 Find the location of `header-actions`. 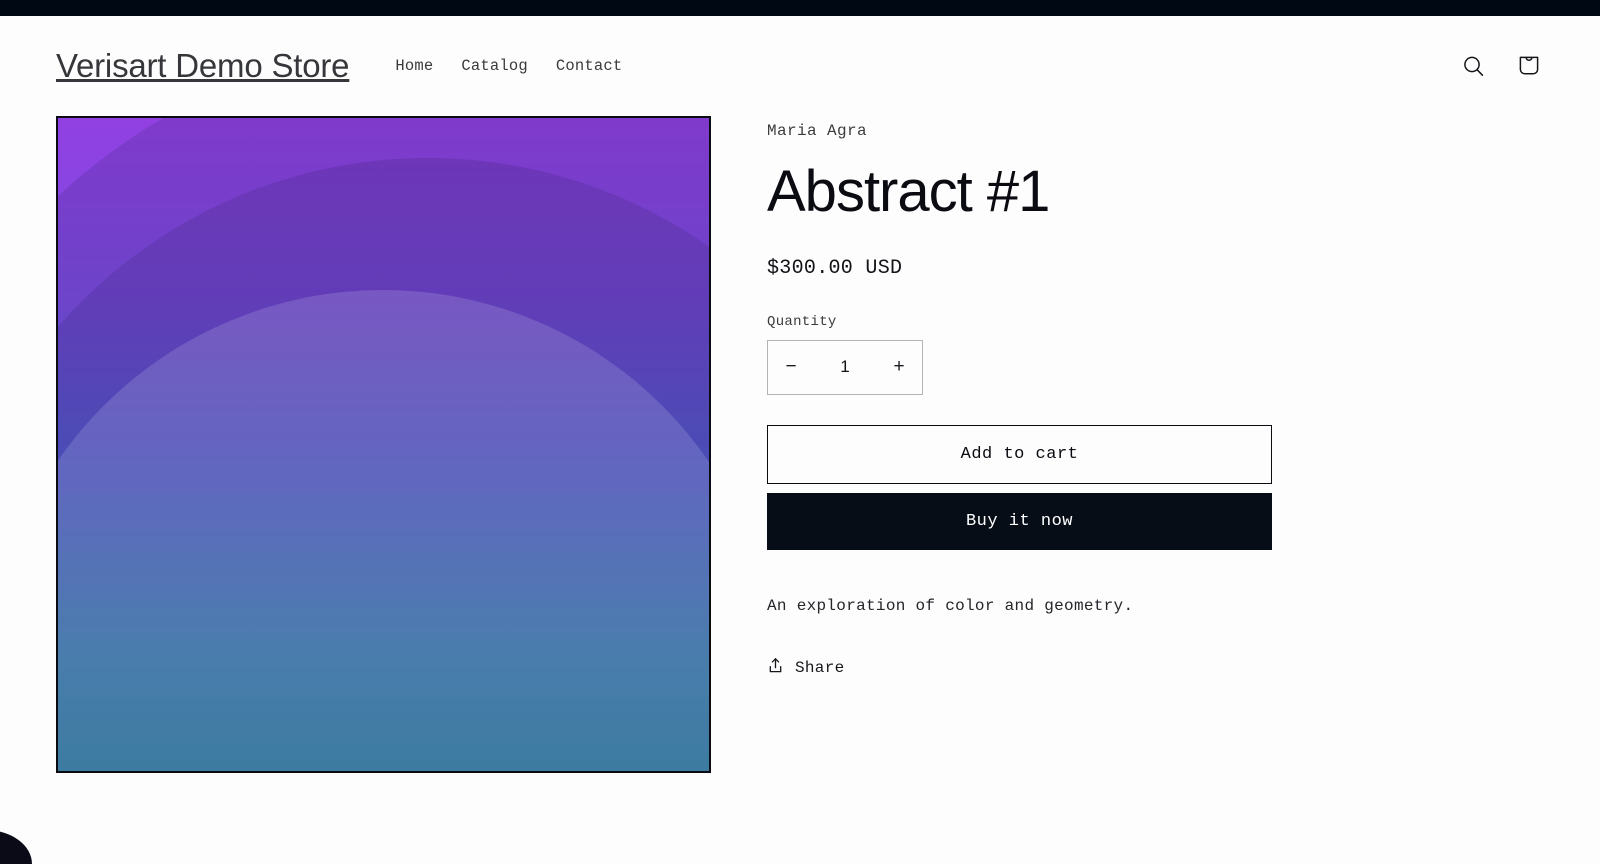

header-actions is located at coordinates (1501, 66).